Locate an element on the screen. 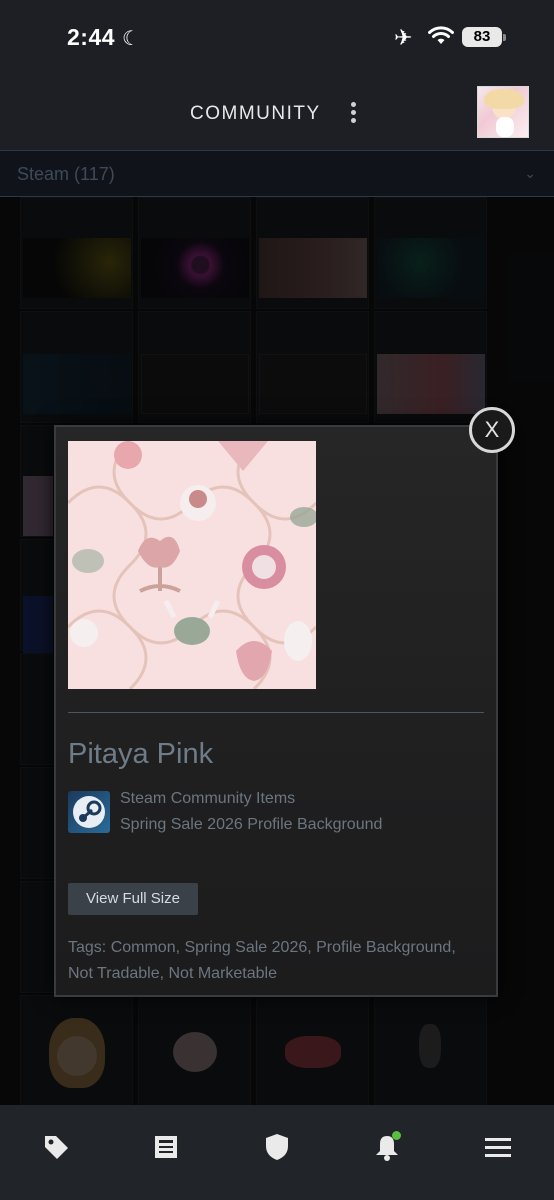 The image size is (554, 1200). steam-logo-icon is located at coordinates (89, 812).